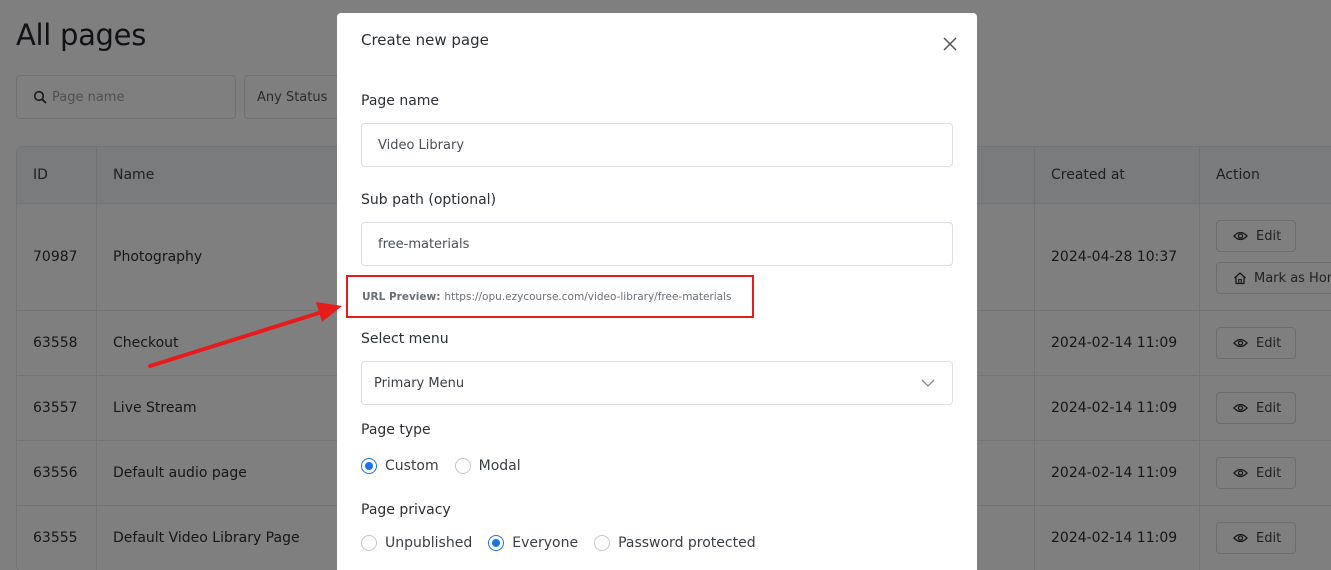 The image size is (1331, 570). What do you see at coordinates (401, 296) in the screenshot?
I see `url-preview-label: URL Preview:` at bounding box center [401, 296].